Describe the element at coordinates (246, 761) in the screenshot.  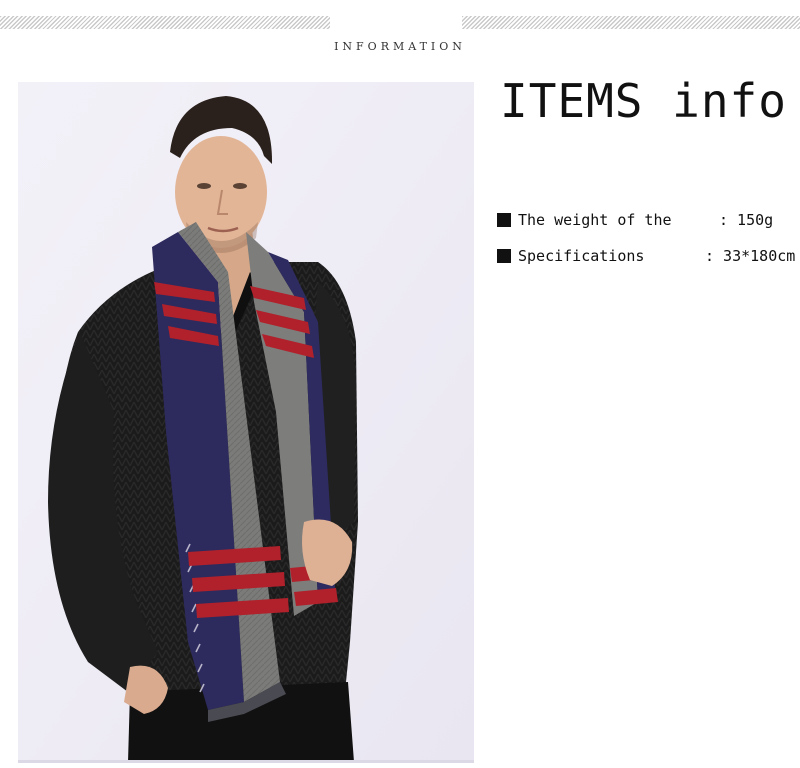
I see `photo-baseline` at that location.